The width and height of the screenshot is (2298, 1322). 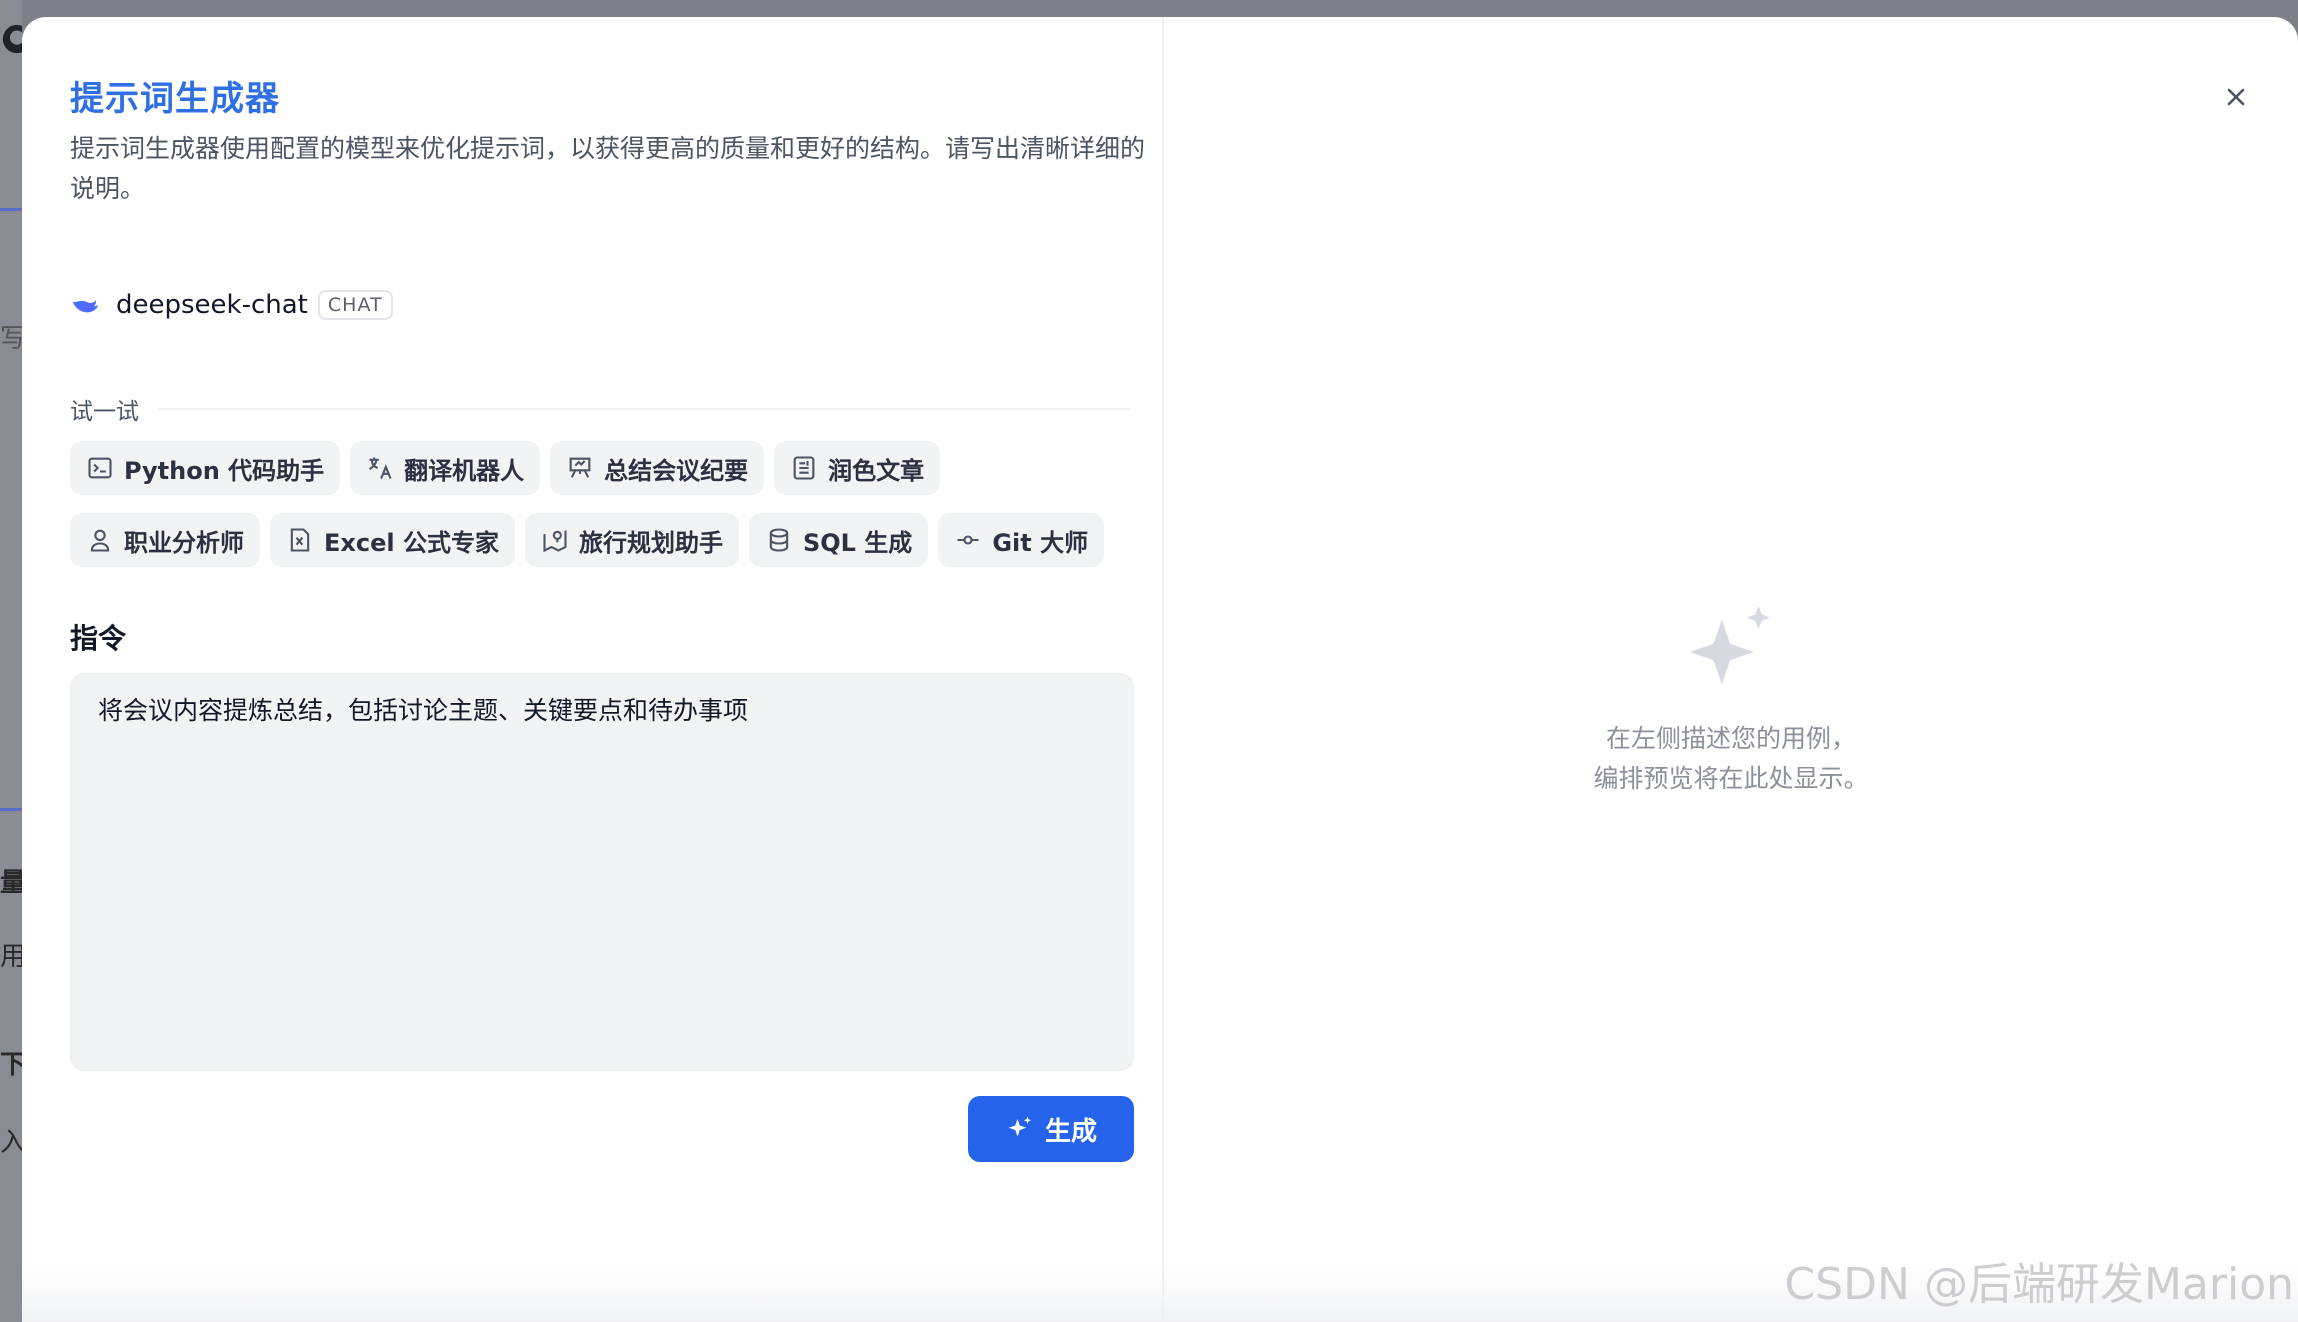 I want to click on template-label: 总结会议纪要, so click(x=676, y=470).